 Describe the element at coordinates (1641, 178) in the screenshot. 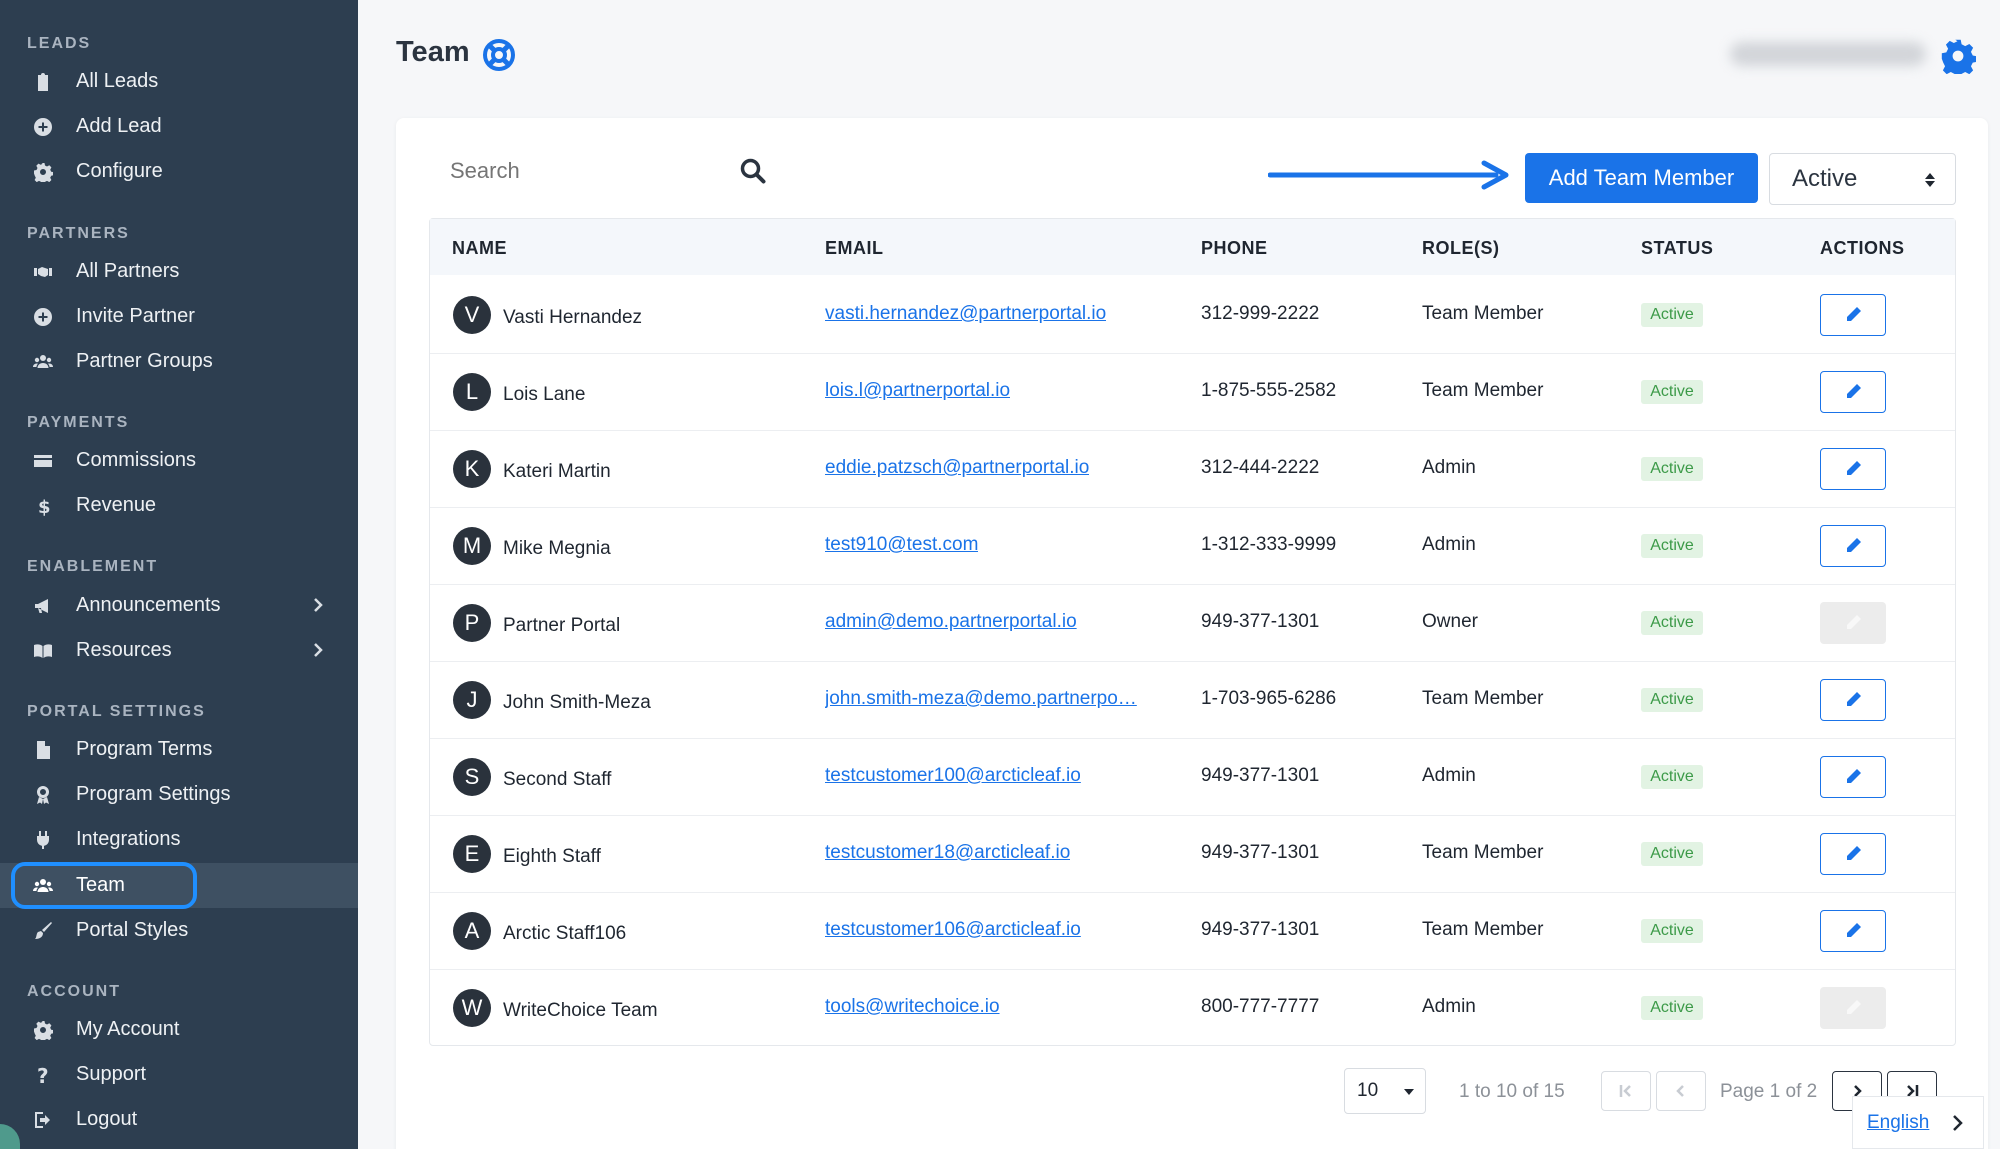

I see `add-team-member-button: Add Team Member` at that location.